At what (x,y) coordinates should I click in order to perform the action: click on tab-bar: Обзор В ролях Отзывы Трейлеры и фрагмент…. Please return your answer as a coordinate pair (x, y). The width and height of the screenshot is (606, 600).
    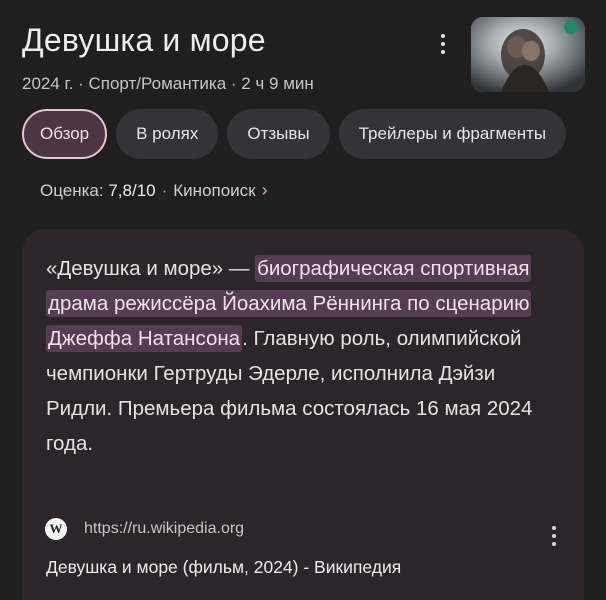
    Looking at the image, I should click on (294, 134).